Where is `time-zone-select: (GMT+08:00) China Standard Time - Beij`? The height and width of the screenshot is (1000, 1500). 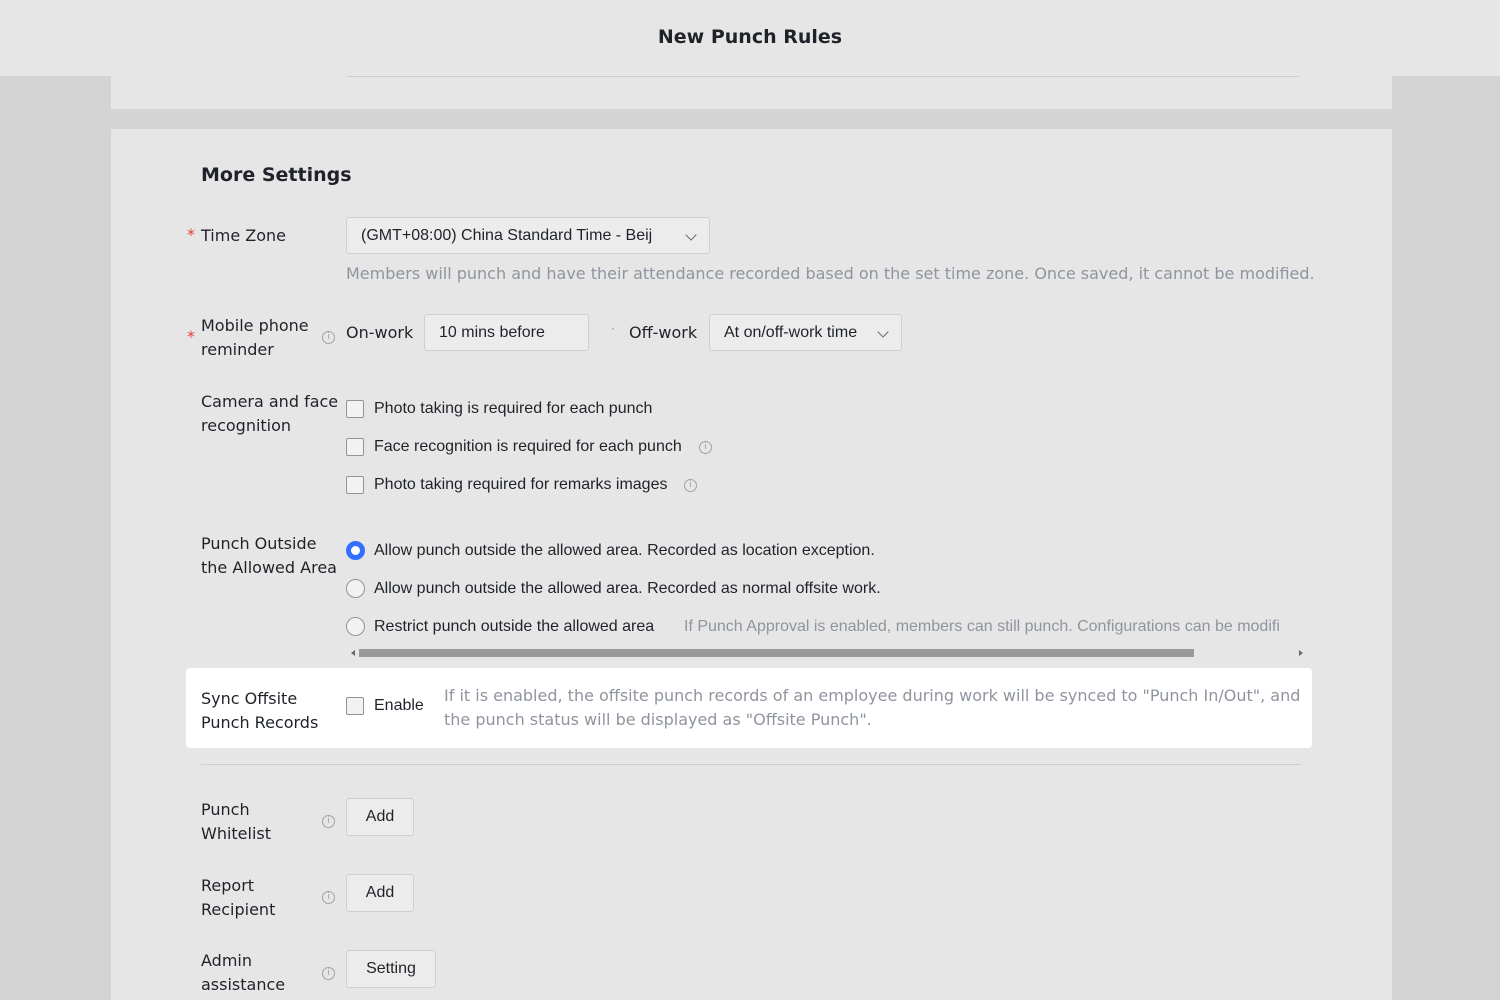 time-zone-select: (GMT+08:00) China Standard Time - Beij is located at coordinates (528, 235).